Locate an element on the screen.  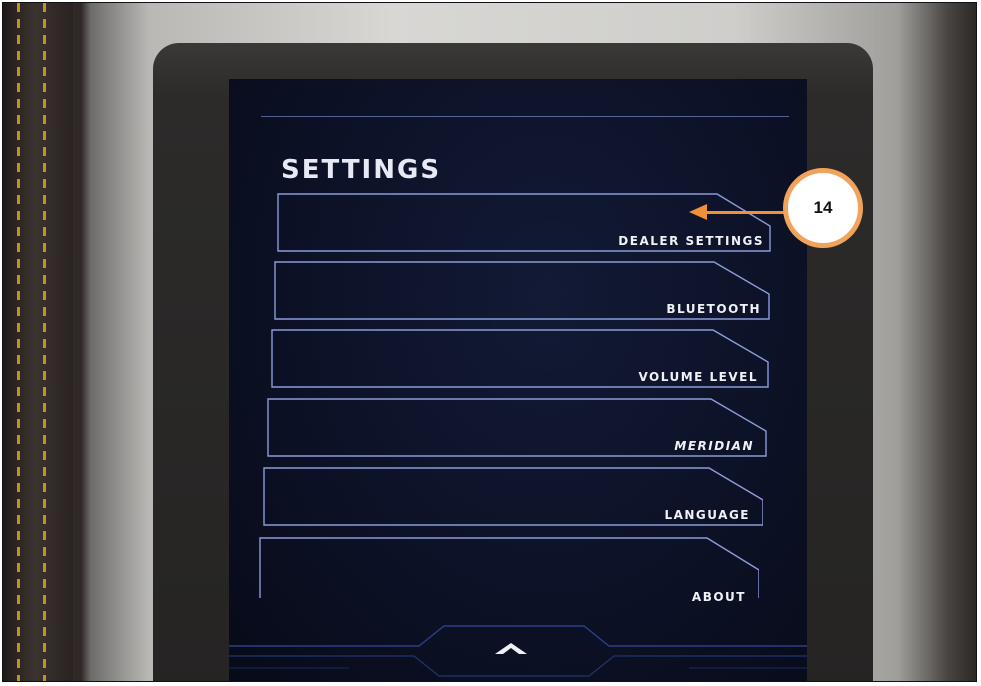
annotation-arrow-line is located at coordinates (746, 212).